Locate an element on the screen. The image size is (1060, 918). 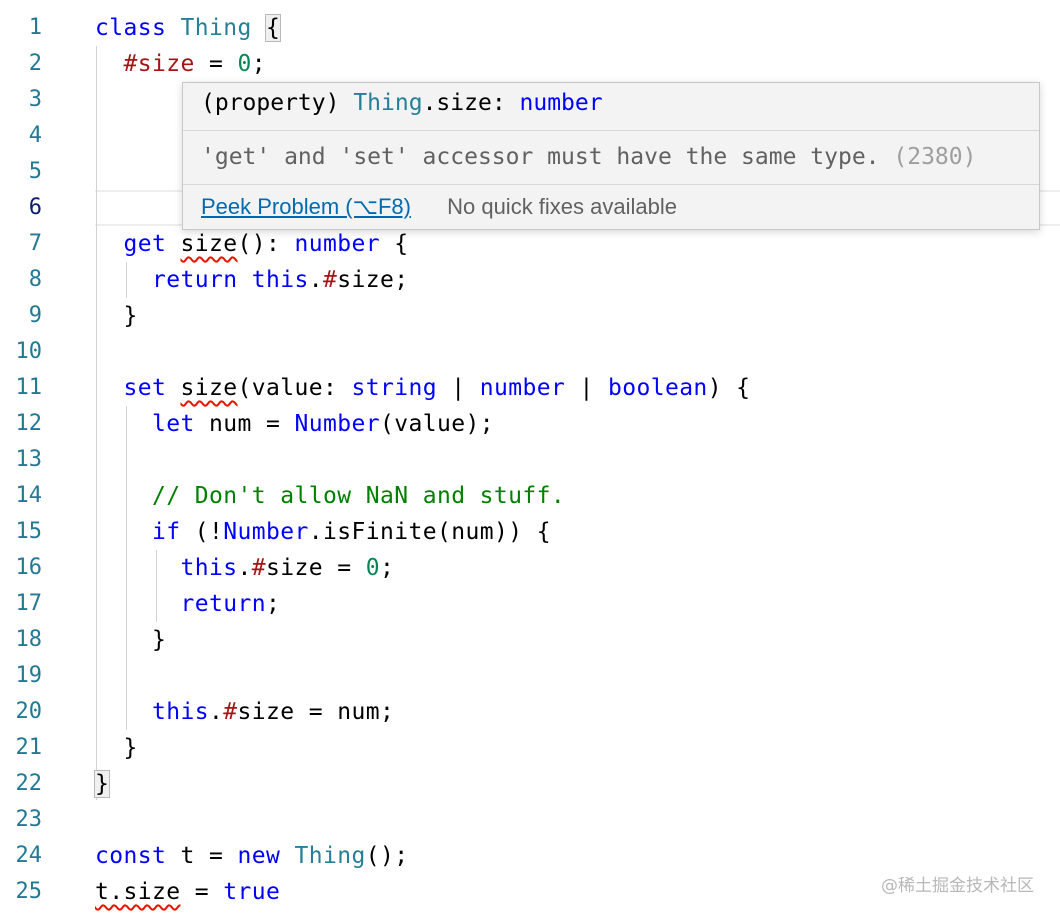
line-number: 16 is located at coordinates (29, 567).